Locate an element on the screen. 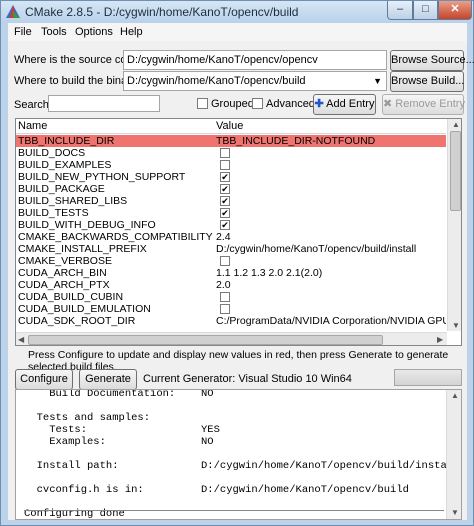 The width and height of the screenshot is (474, 526). add-entry-button: ✚ Add Entry is located at coordinates (344, 104).